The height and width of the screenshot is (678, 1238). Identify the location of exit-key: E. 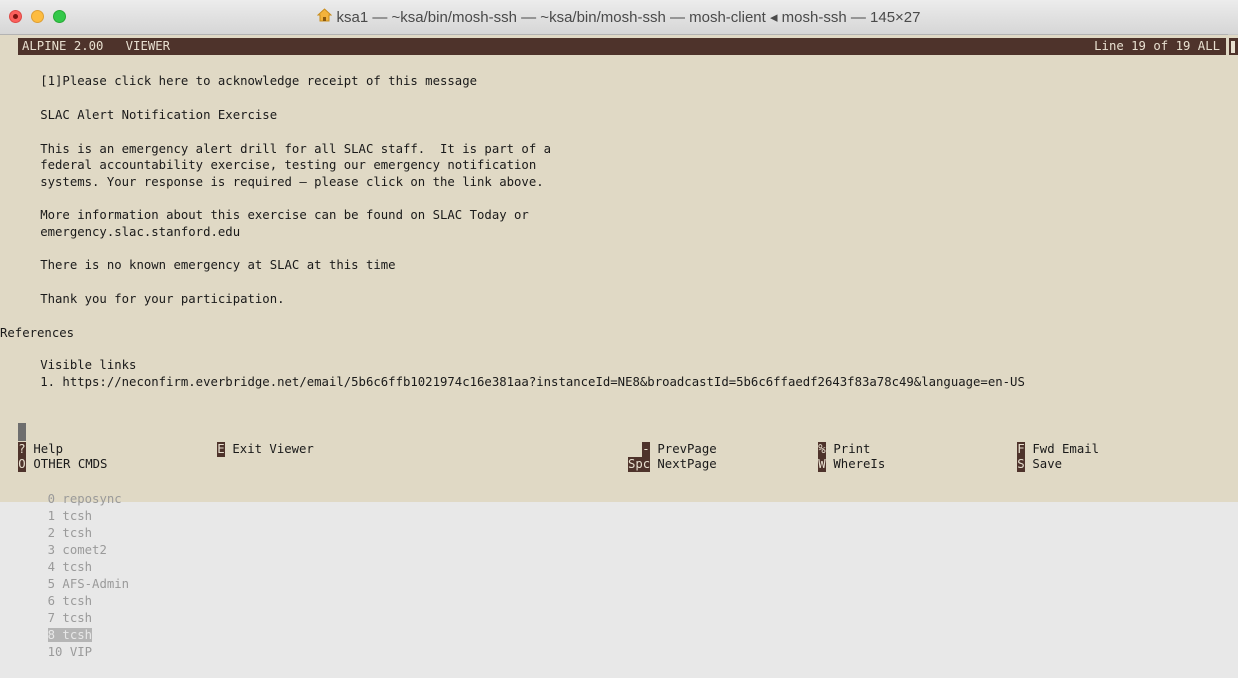
(221, 449).